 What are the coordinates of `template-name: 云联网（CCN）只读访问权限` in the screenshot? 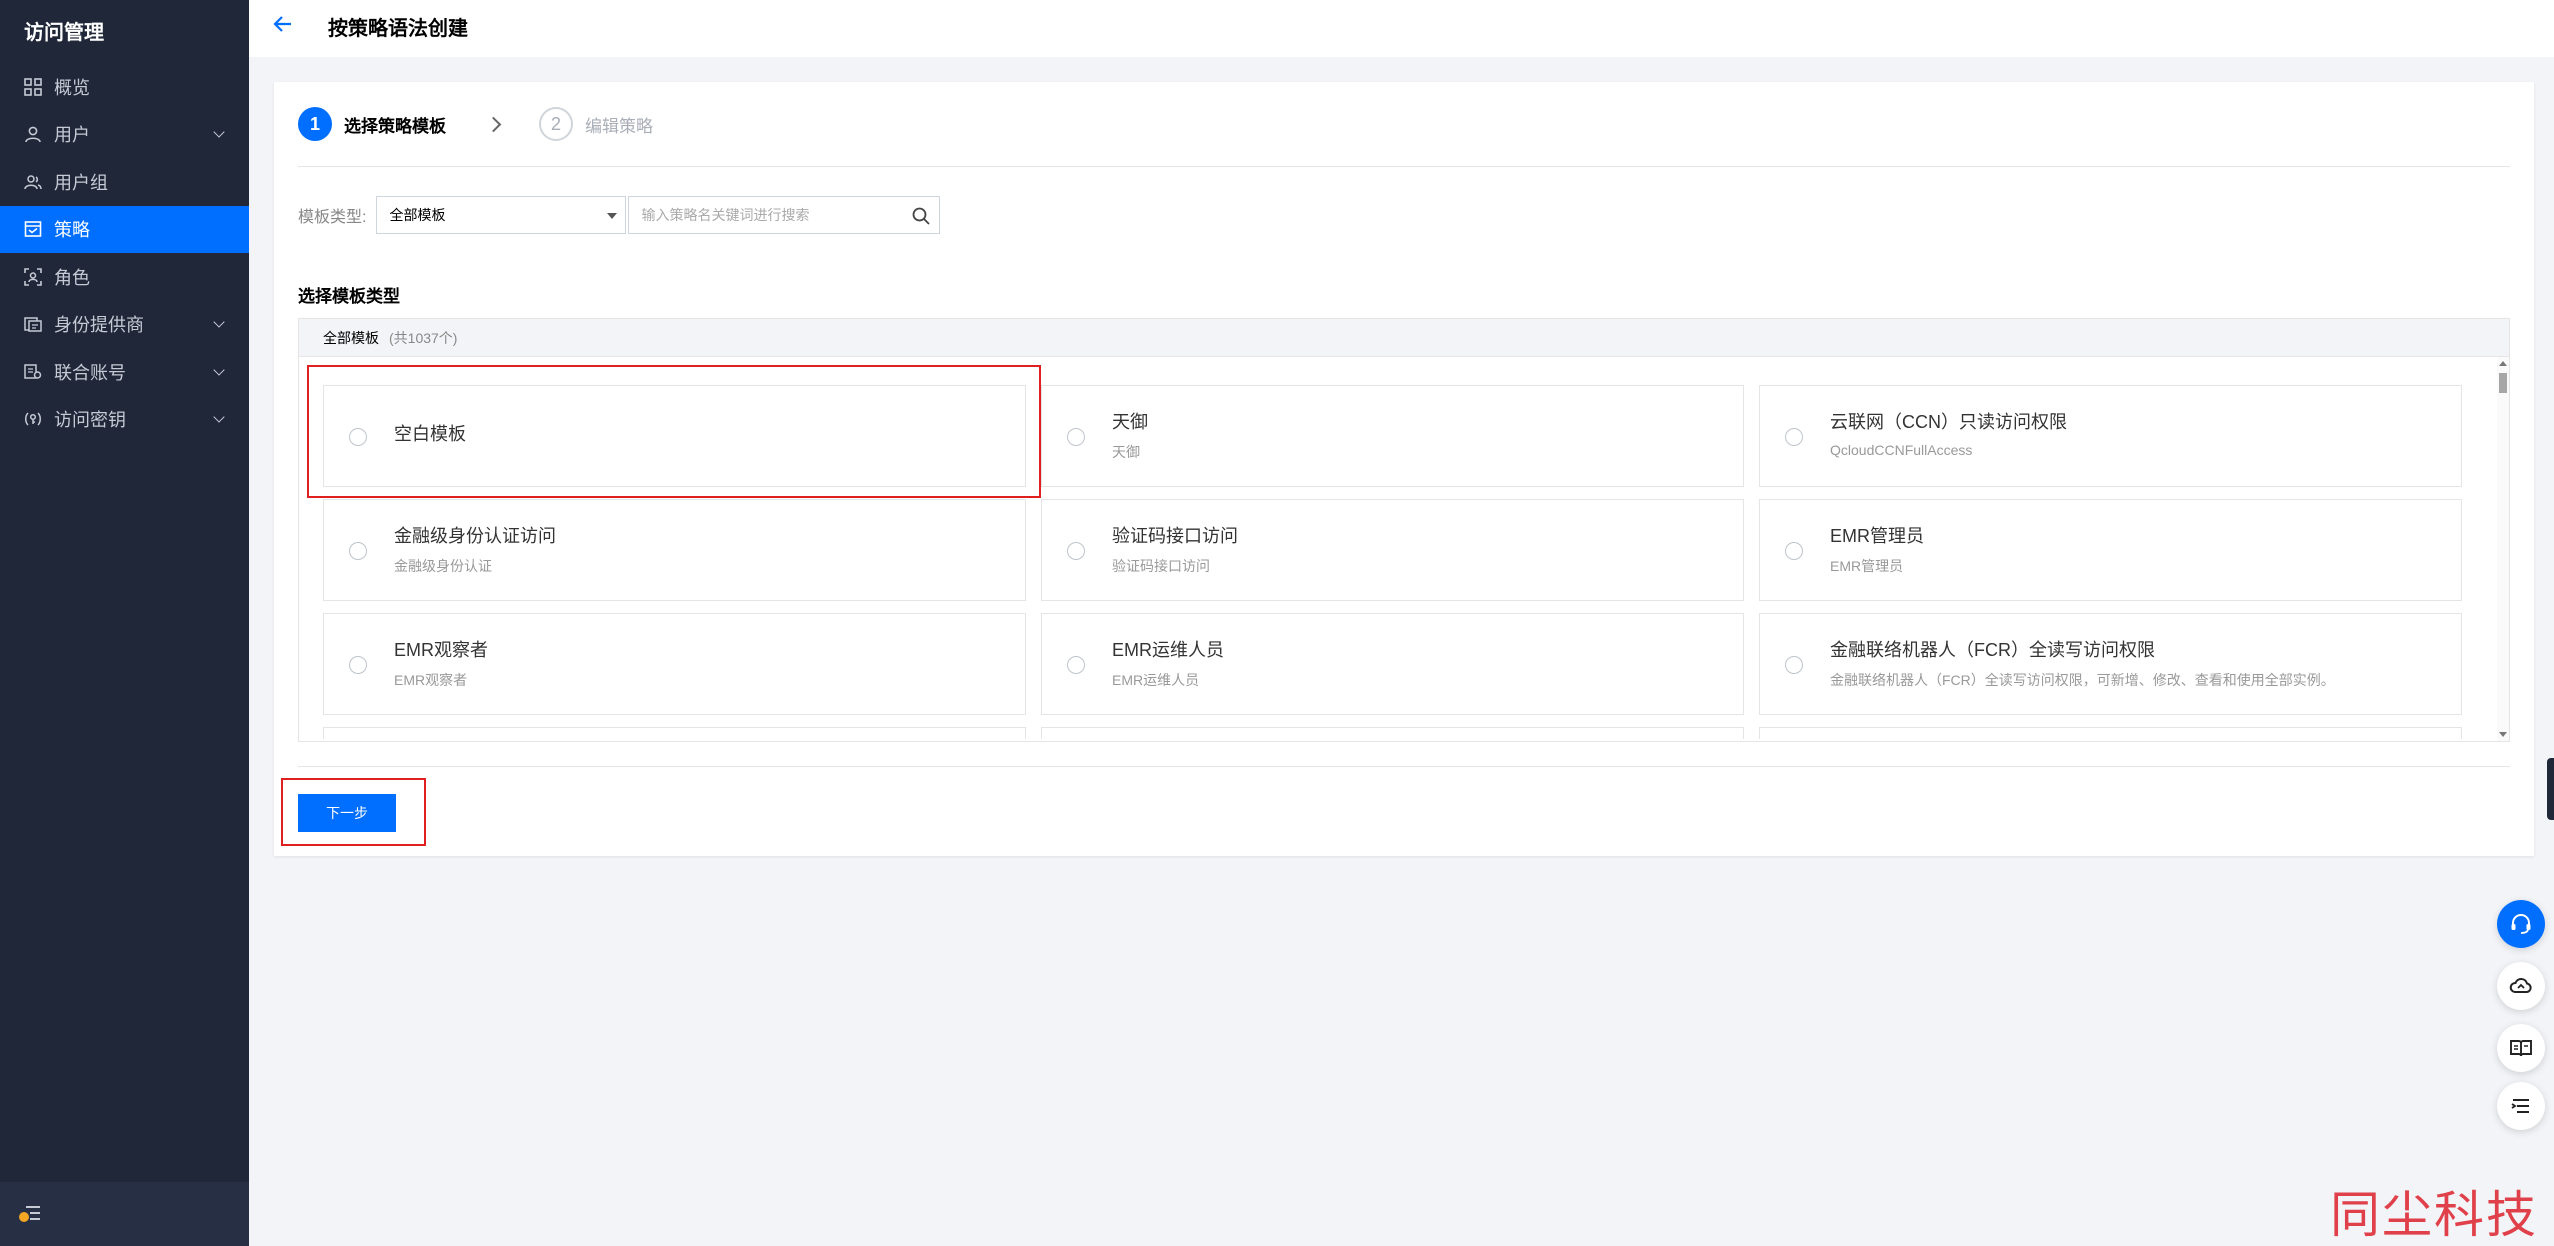 It's located at (1948, 422).